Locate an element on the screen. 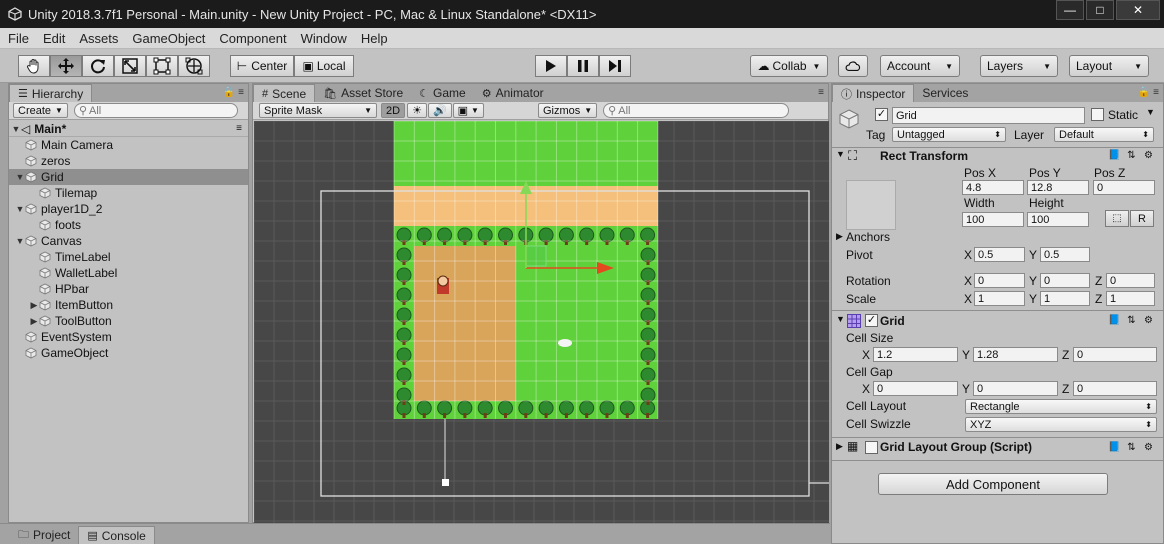 This screenshot has height=544, width=1164. hierarchy-item: ▼ Canvas is located at coordinates (128, 241).